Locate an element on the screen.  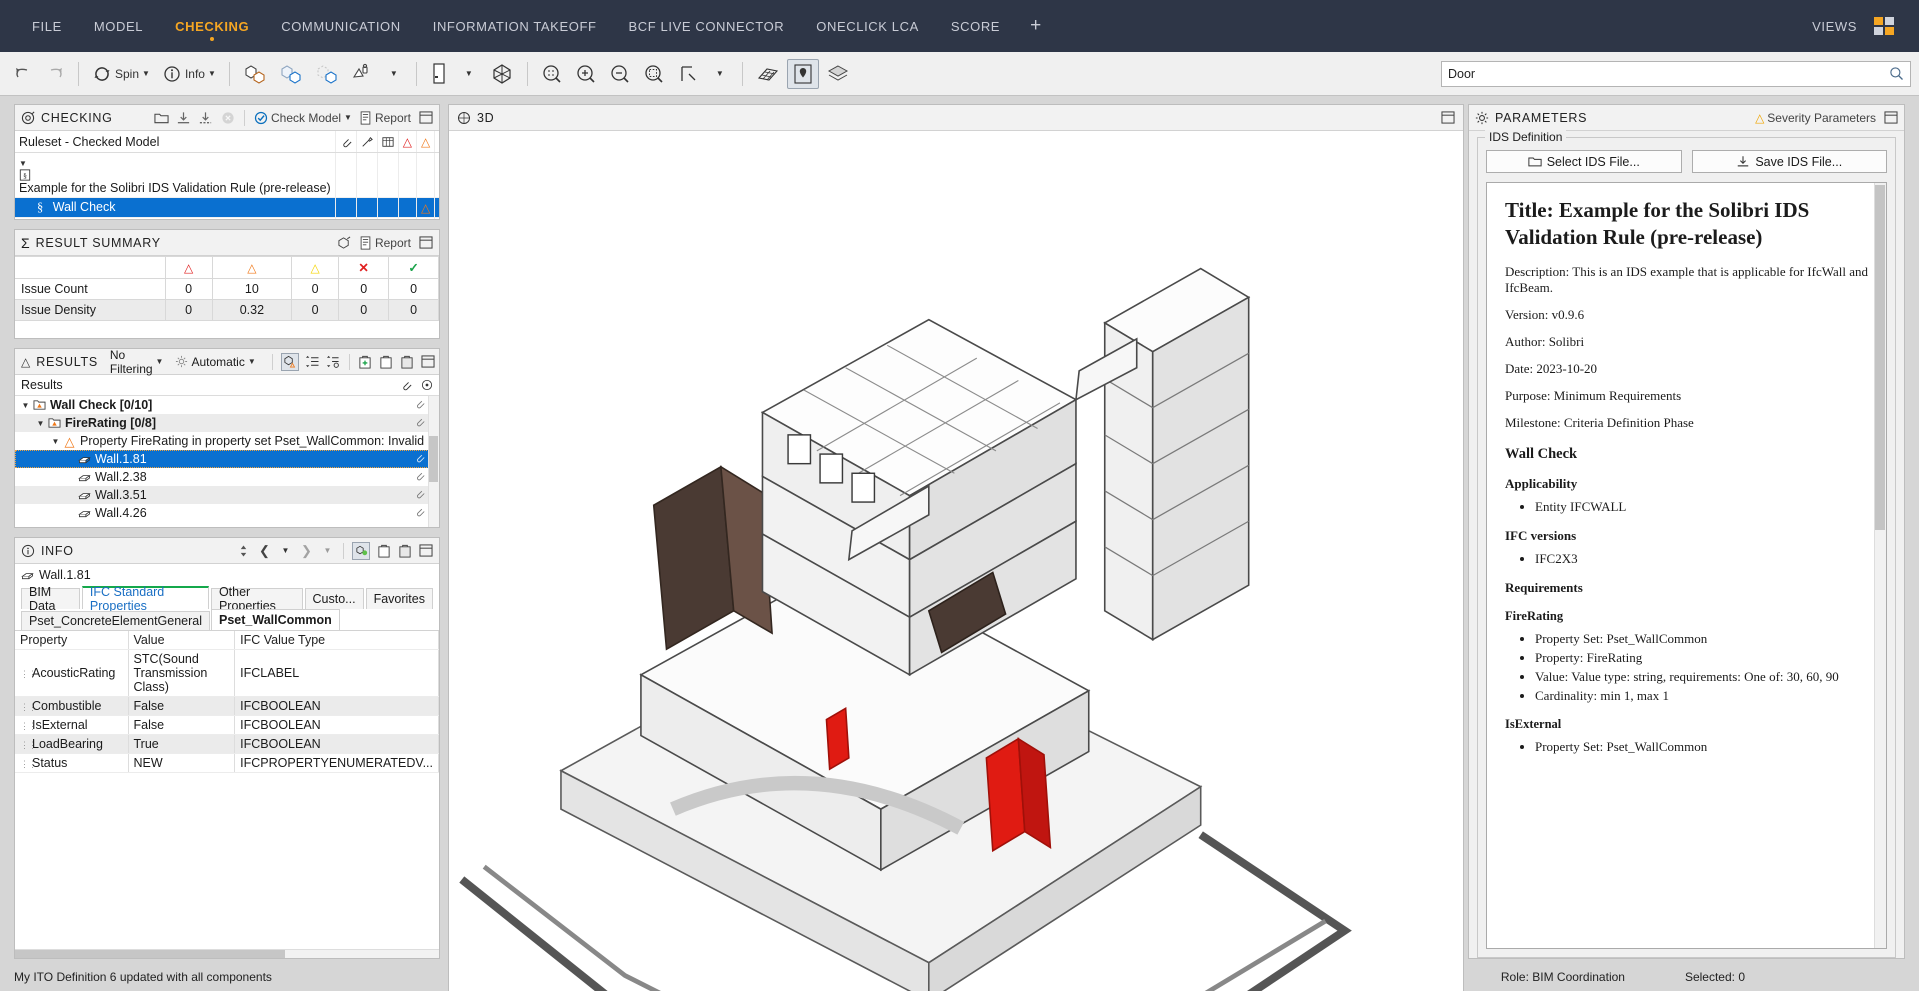
table-row: ⋮⋮Combustible False IFCBOOLEAN is located at coordinates (227, 706).